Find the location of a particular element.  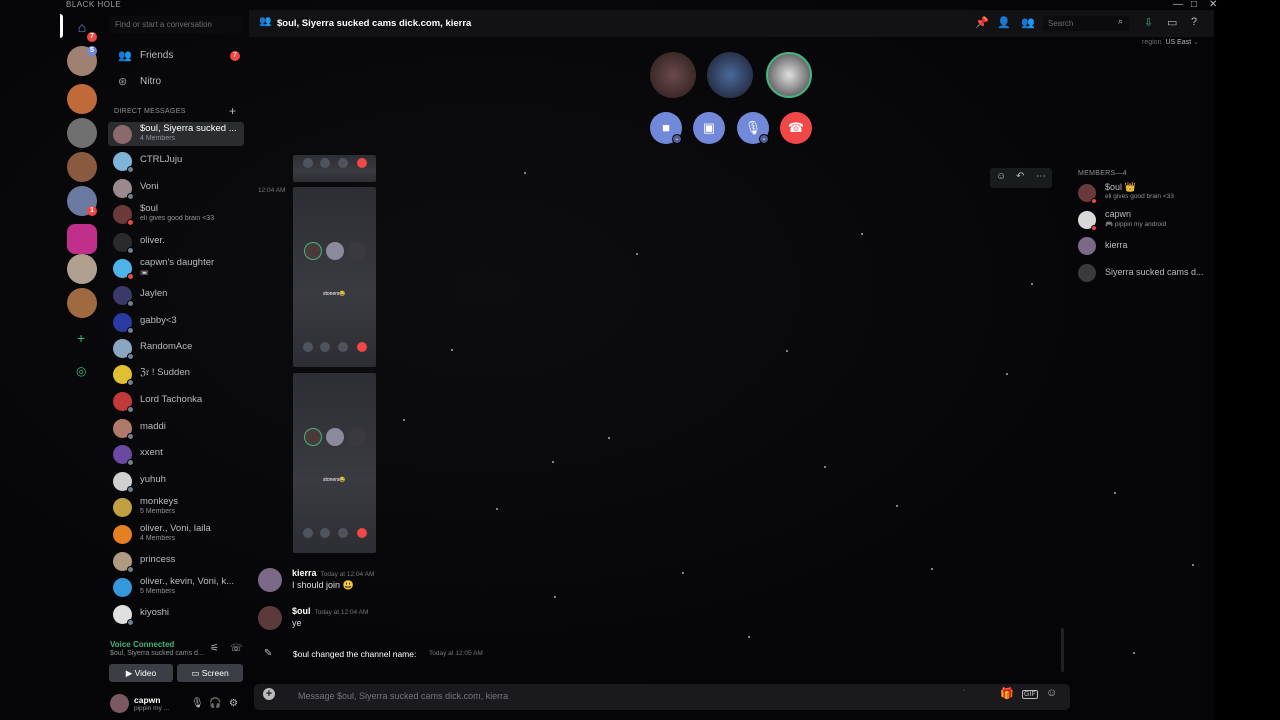

message-author: kierra Today at 12:04 AM is located at coordinates (333, 573).